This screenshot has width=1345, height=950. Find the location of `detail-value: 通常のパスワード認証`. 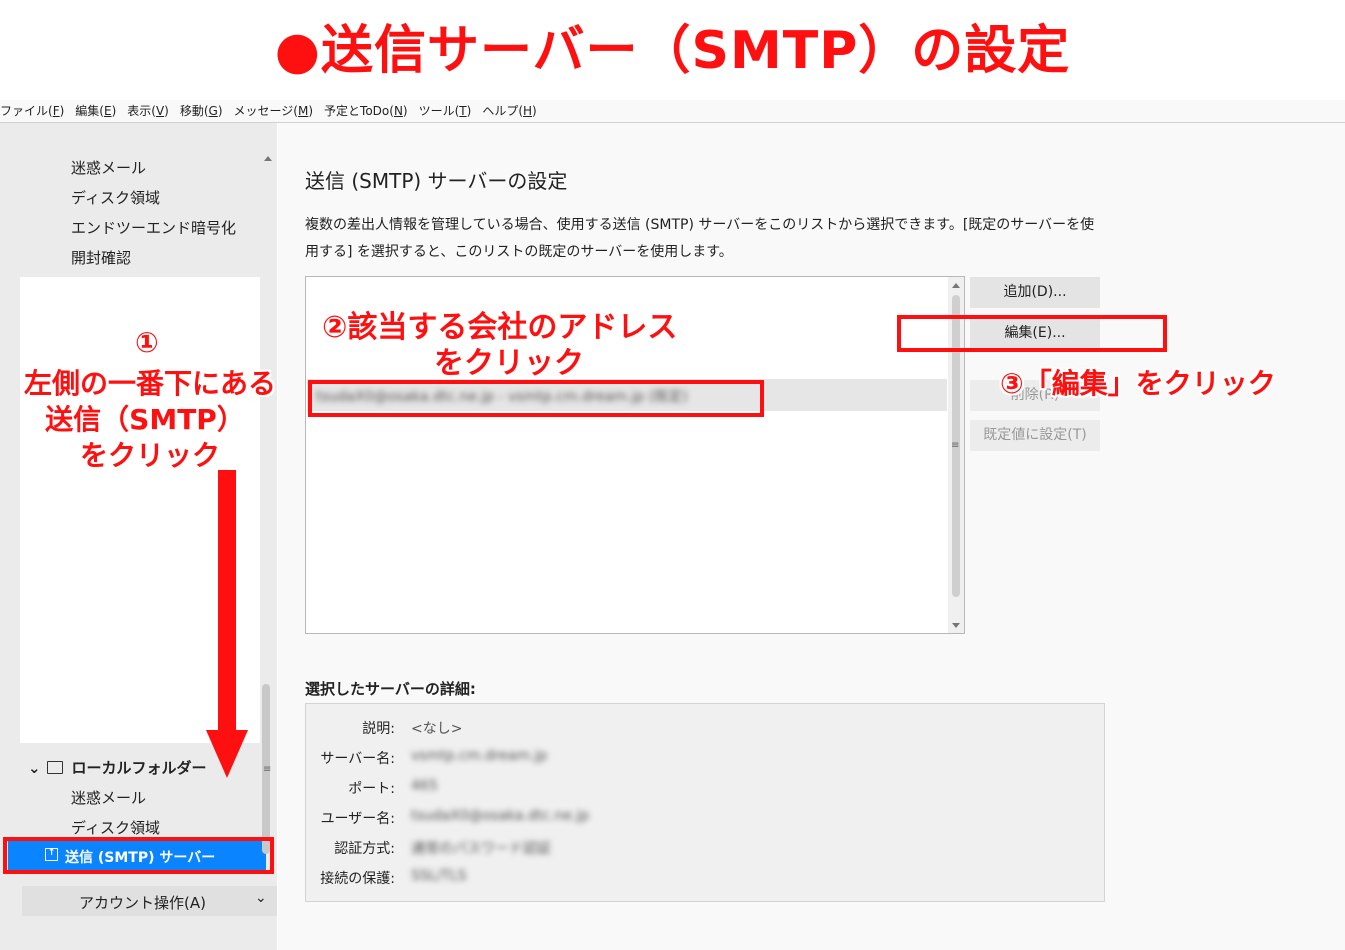

detail-value: 通常のパスワード認証 is located at coordinates (481, 849).